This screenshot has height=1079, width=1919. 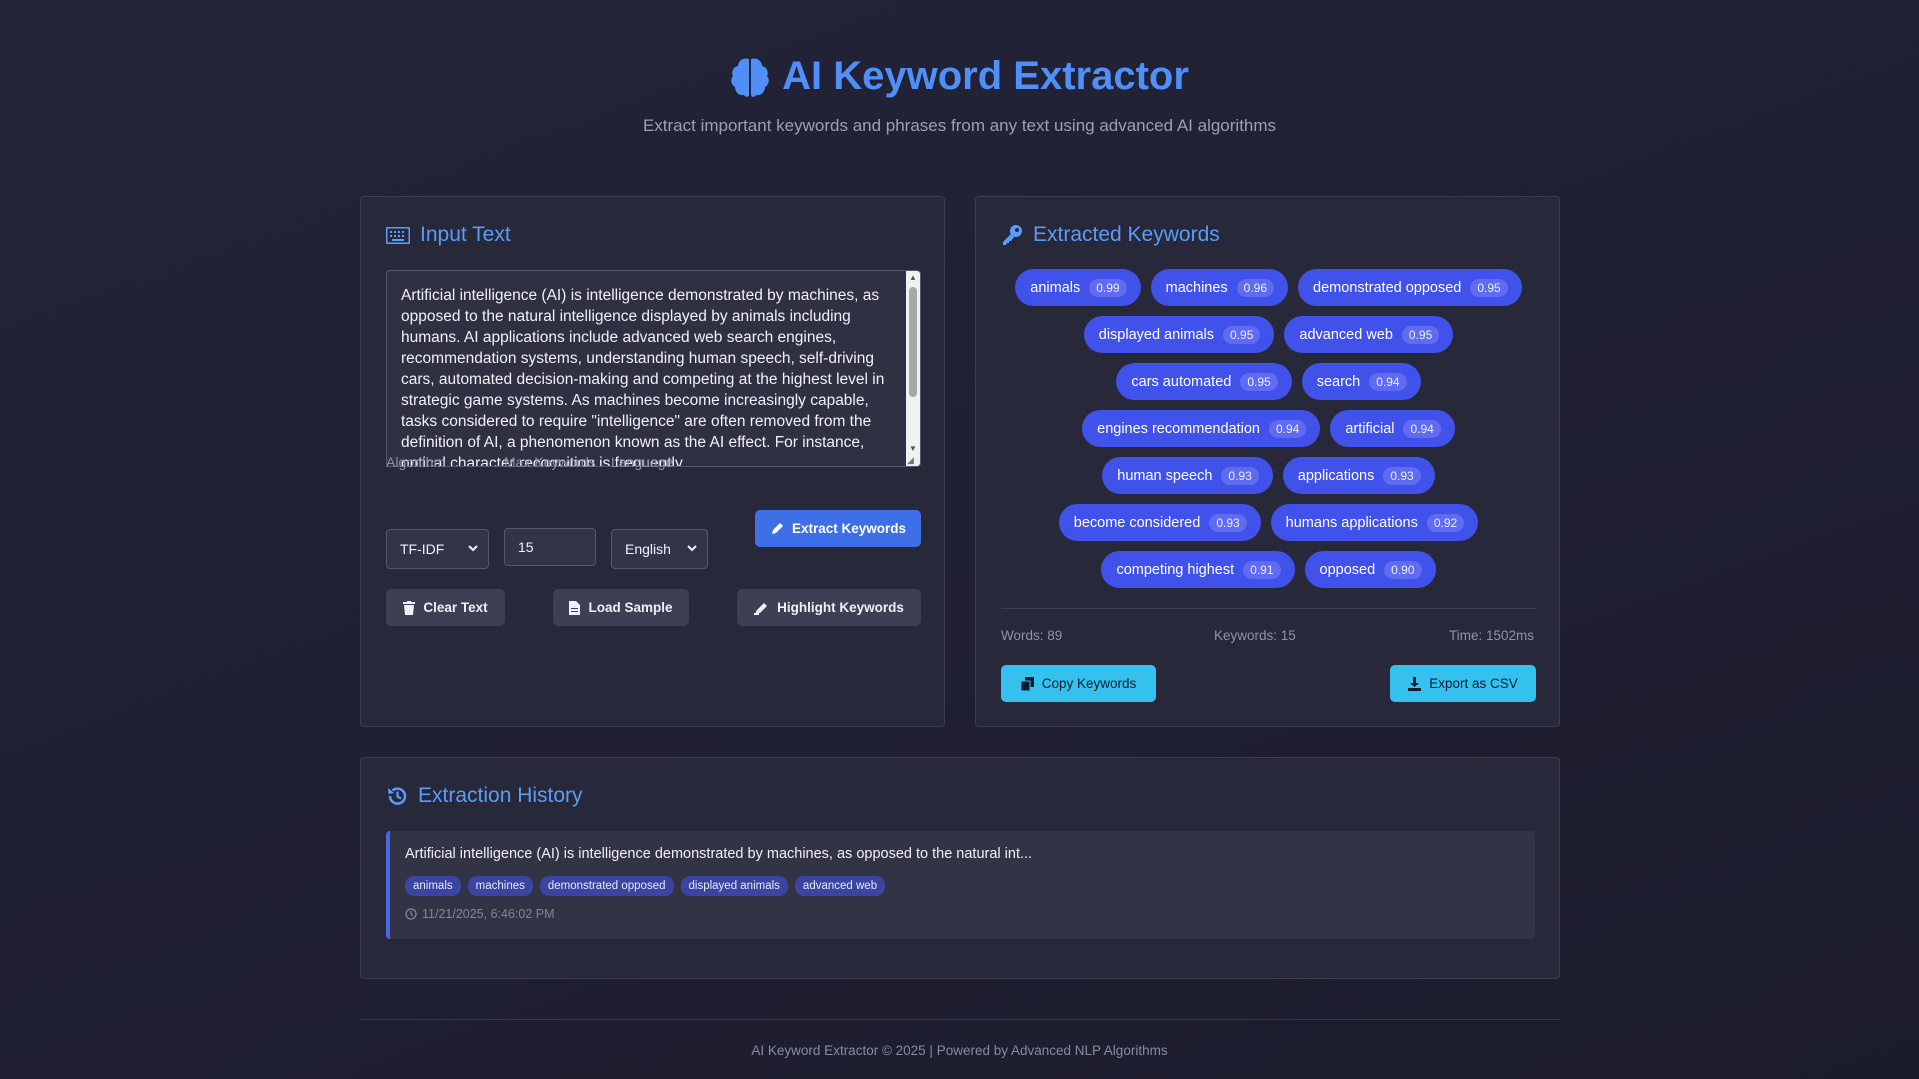 I want to click on keywords-panel-label: Extracted Keywords, so click(x=1126, y=234).